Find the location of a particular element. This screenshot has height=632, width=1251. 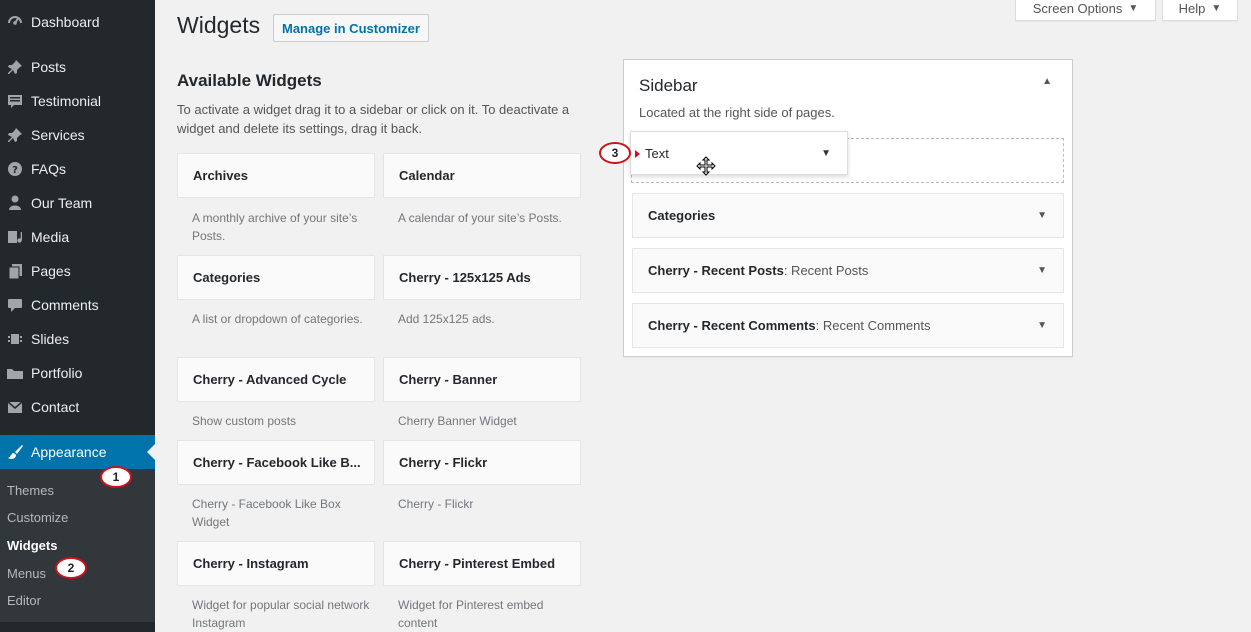

sidebar-widget-subtitle: : Recent Comments is located at coordinates (873, 325).